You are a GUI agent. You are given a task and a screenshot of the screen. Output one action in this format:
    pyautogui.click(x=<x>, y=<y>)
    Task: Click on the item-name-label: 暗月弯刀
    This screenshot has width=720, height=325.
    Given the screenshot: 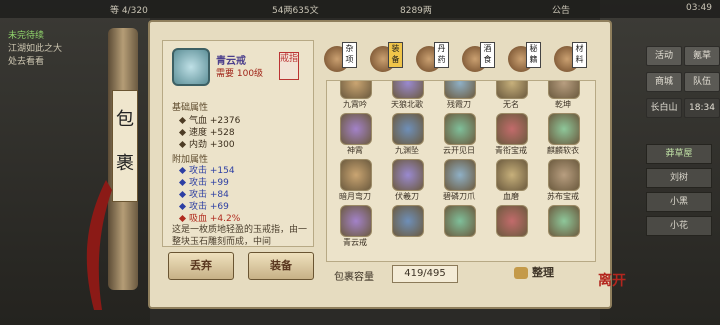 What is the action you would take?
    pyautogui.click(x=355, y=196)
    